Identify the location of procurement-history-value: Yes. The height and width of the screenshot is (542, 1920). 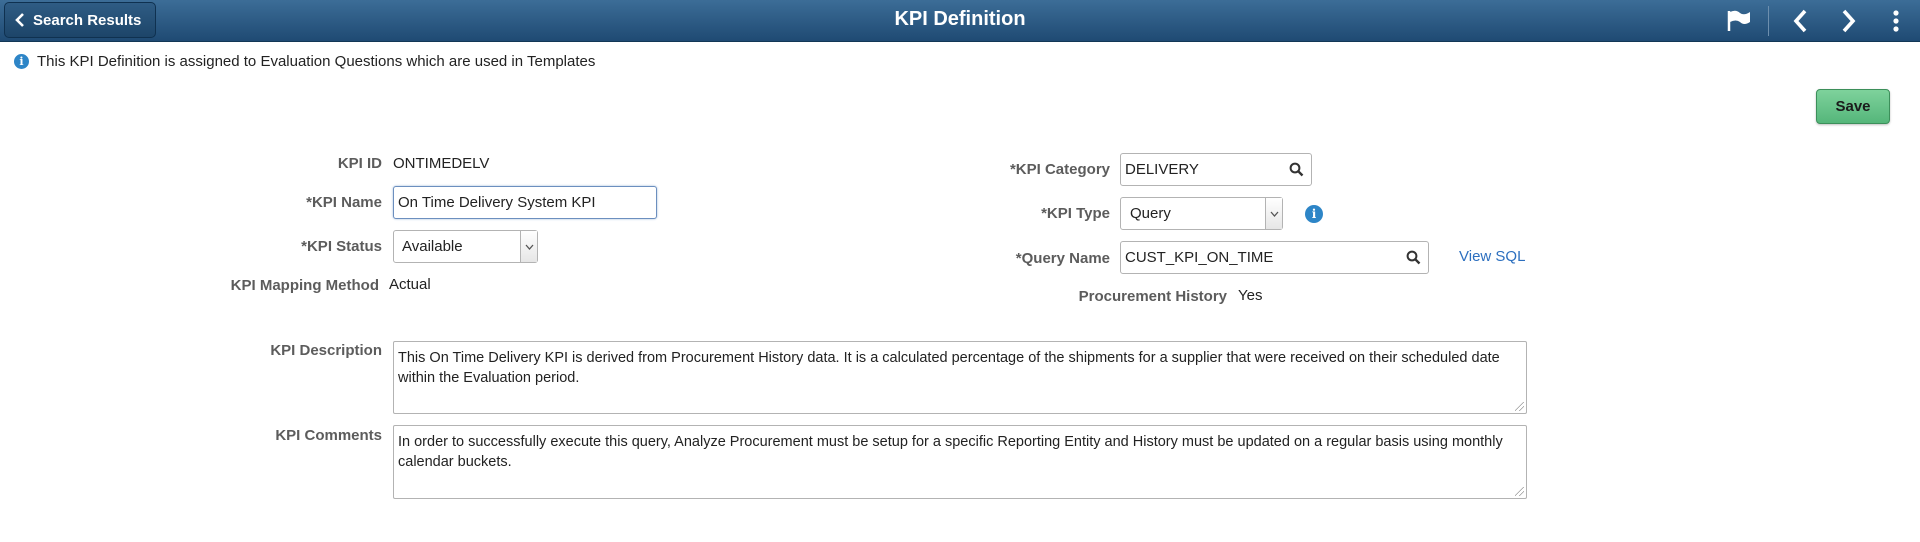
(1250, 295).